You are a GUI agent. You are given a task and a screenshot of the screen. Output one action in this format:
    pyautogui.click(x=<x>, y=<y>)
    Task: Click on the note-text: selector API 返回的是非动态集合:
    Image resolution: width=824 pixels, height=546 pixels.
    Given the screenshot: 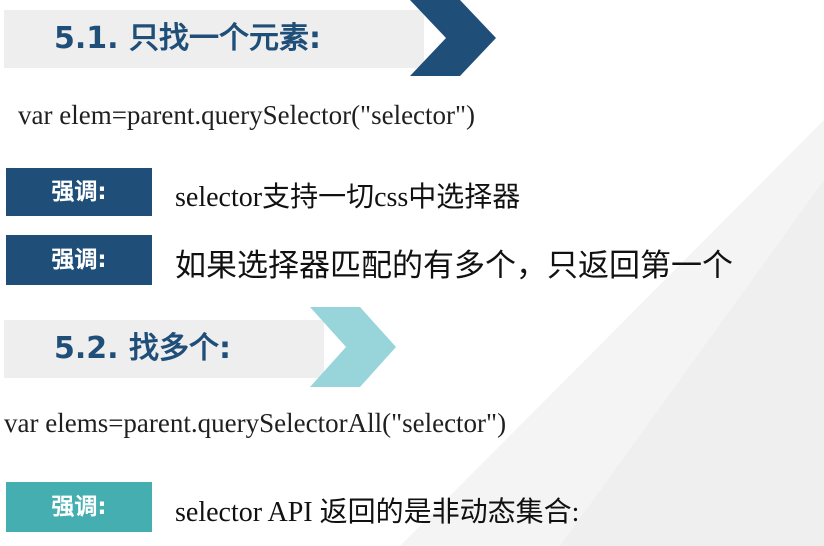 What is the action you would take?
    pyautogui.click(x=377, y=512)
    